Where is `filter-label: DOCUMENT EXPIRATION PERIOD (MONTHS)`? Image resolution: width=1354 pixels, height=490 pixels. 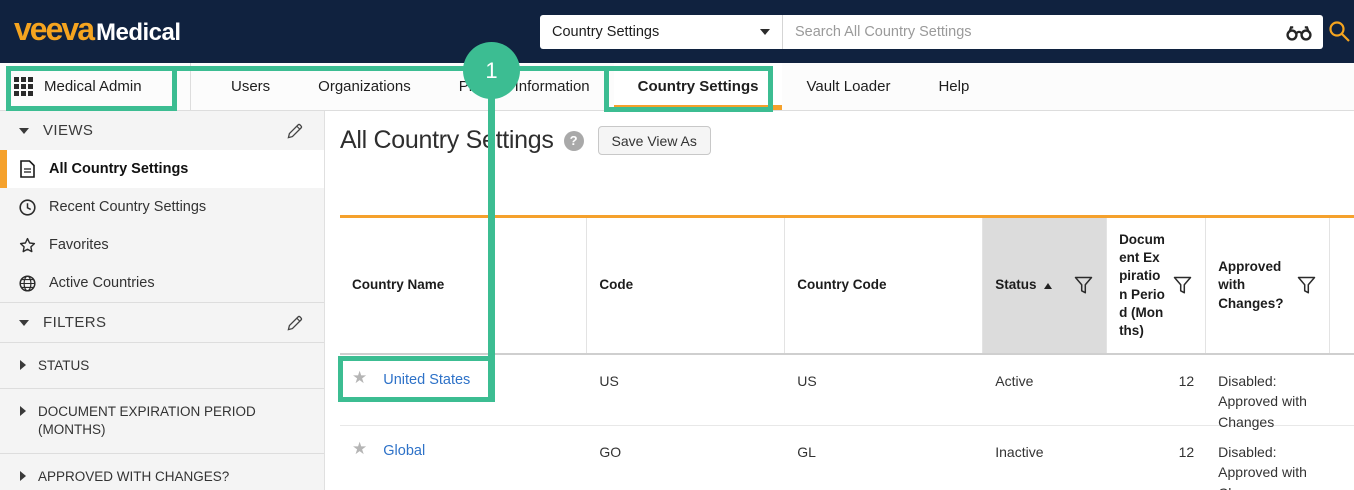 filter-label: DOCUMENT EXPIRATION PERIOD (MONTHS) is located at coordinates (147, 421).